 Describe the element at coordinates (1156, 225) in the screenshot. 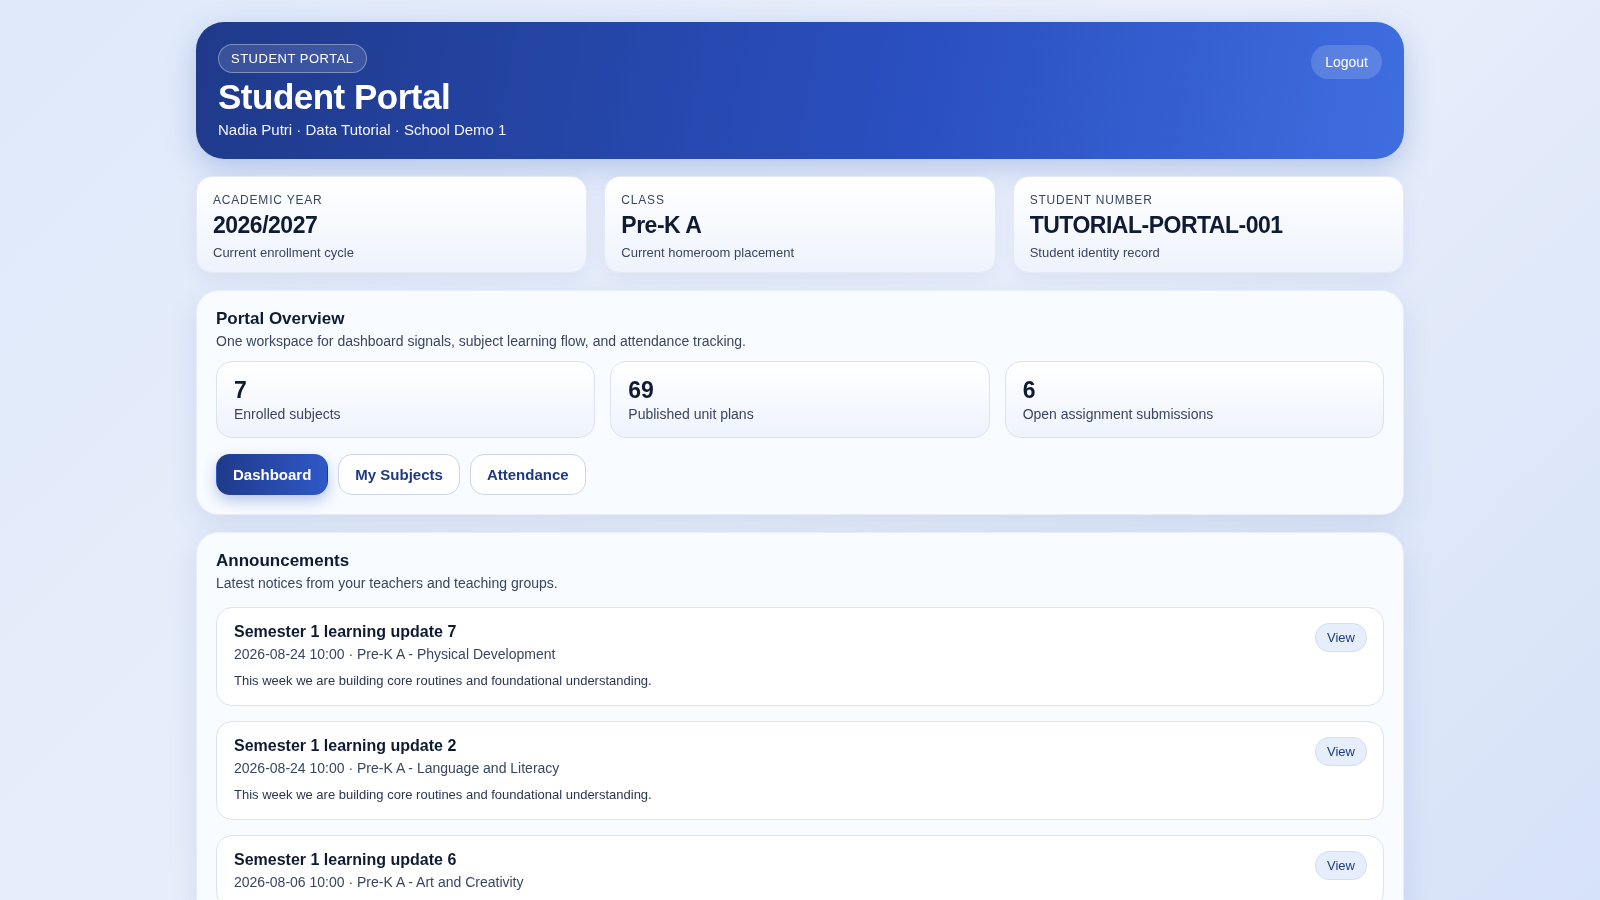

I see `info-value: TUTORIAL-PORTAL-001` at that location.